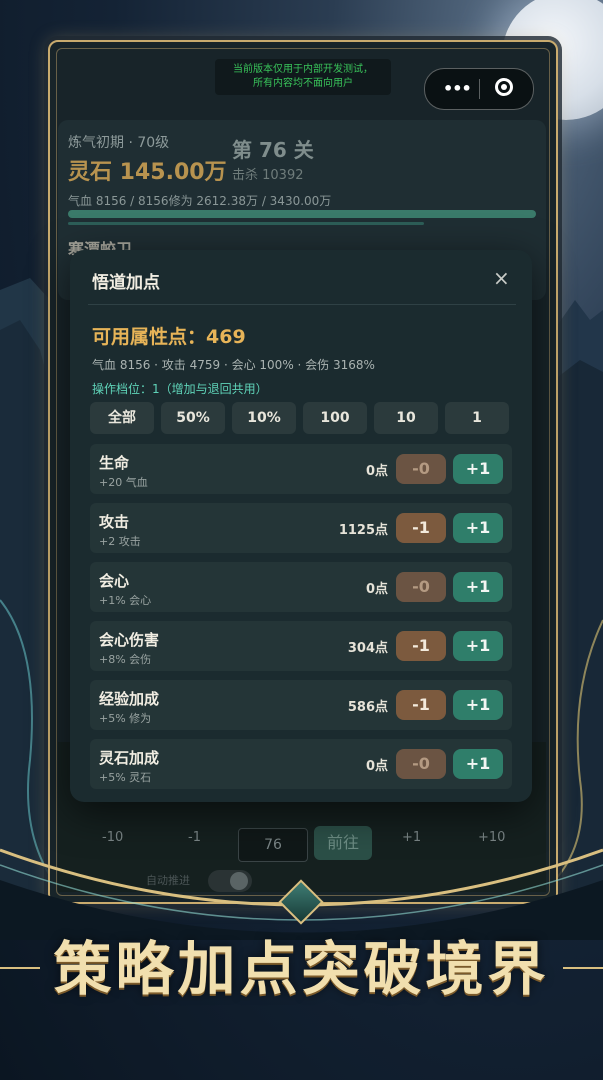 The image size is (603, 1080). I want to click on hp-cultivation-stats: 气血 8156 / 8156修为 2612.38万 / 3430.00万, so click(200, 201).